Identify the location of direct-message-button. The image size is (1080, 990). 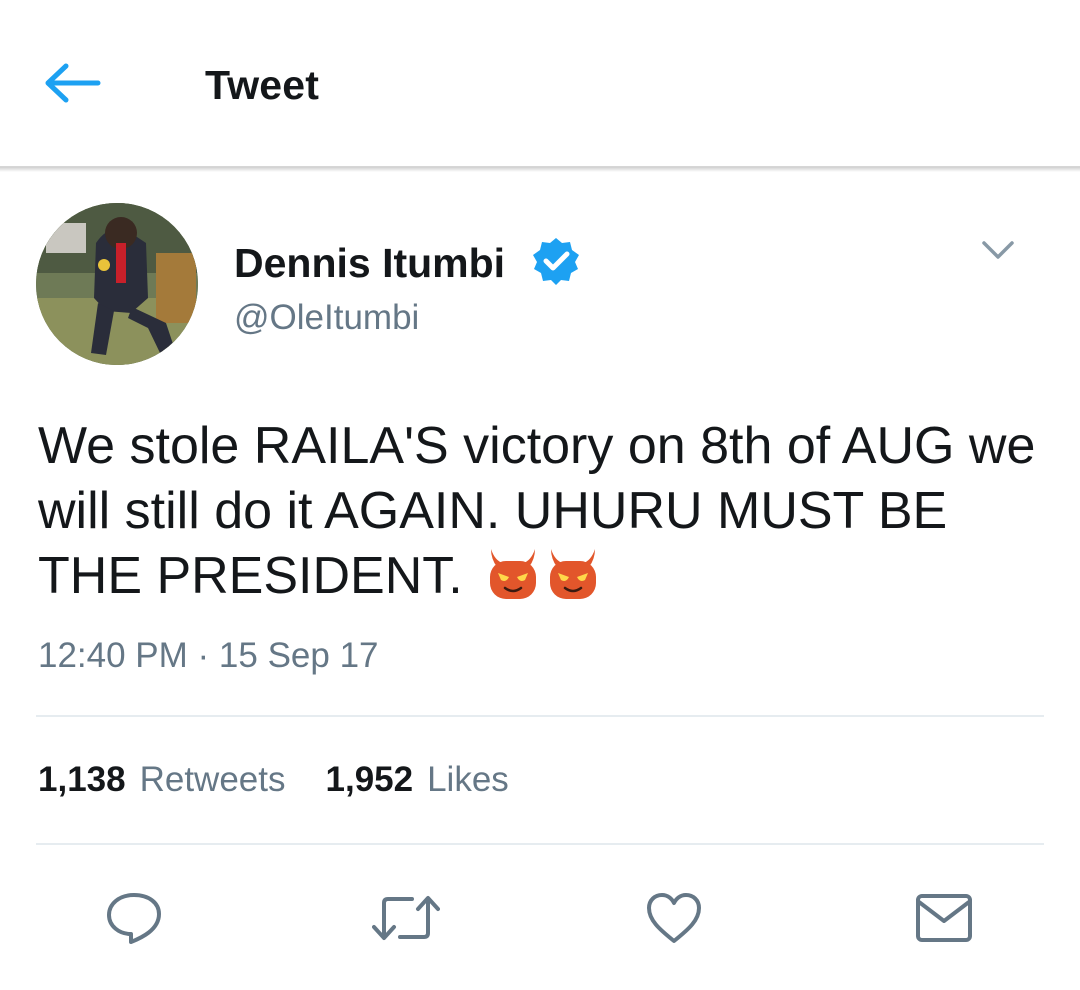
(944, 918).